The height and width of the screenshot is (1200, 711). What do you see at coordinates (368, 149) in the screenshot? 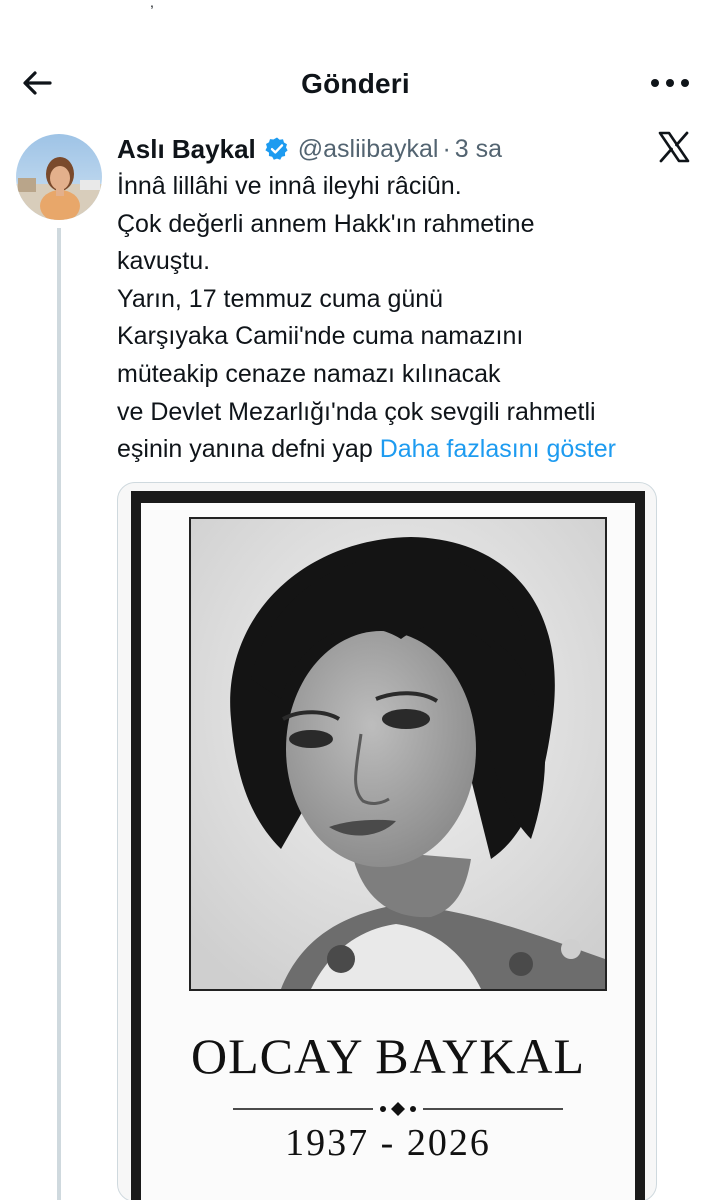
I see `author-handle: @asliibaykal` at bounding box center [368, 149].